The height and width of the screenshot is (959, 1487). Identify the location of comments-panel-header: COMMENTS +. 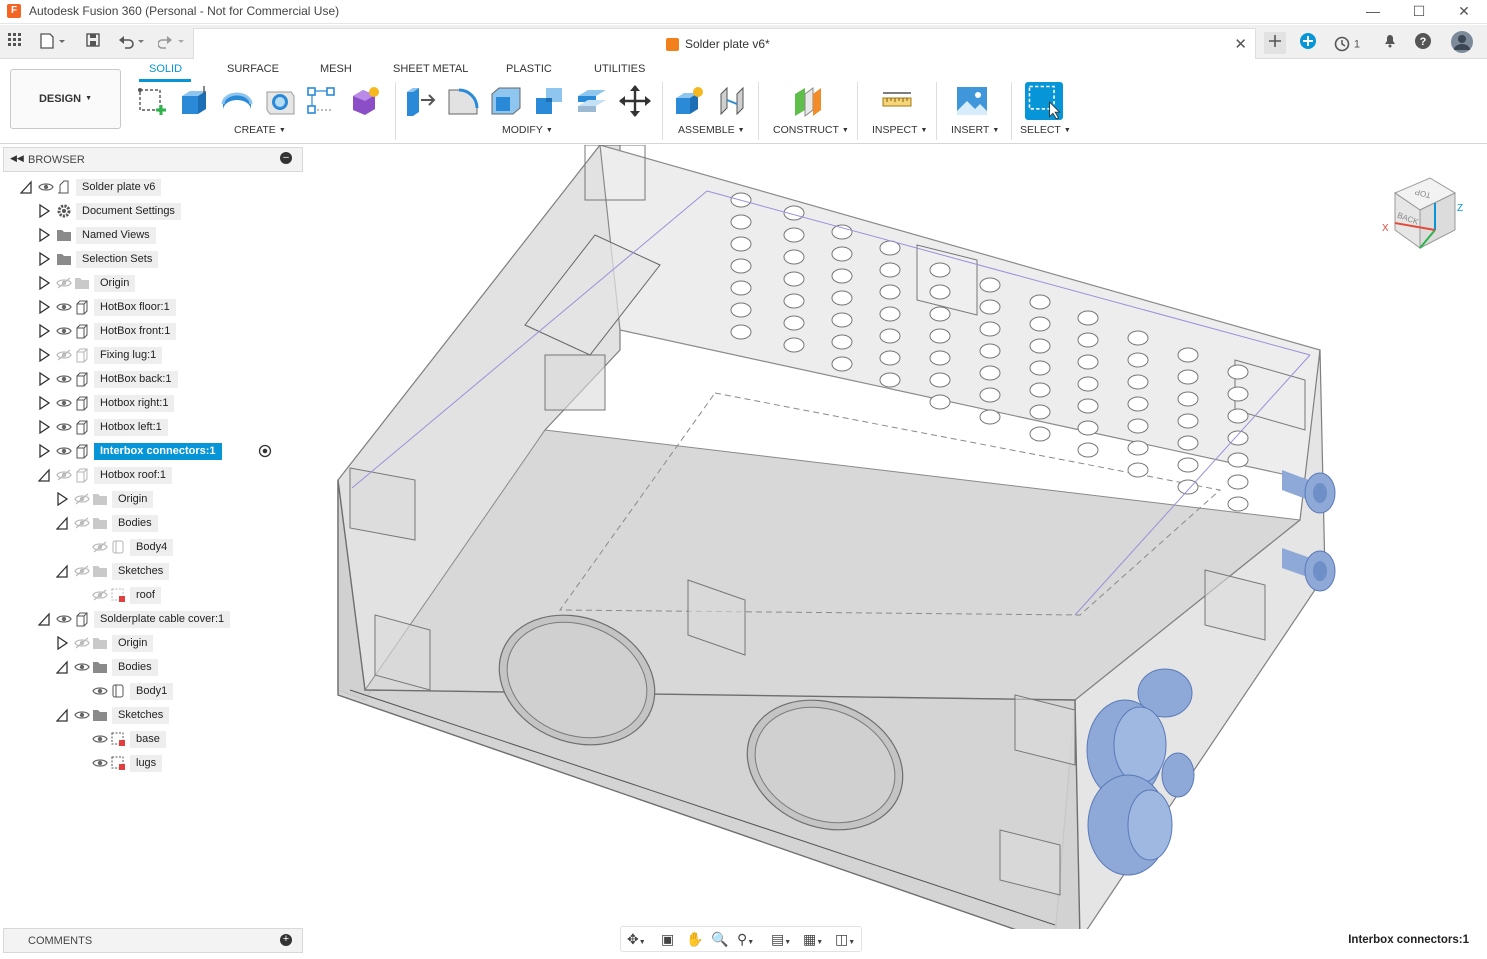
(153, 940).